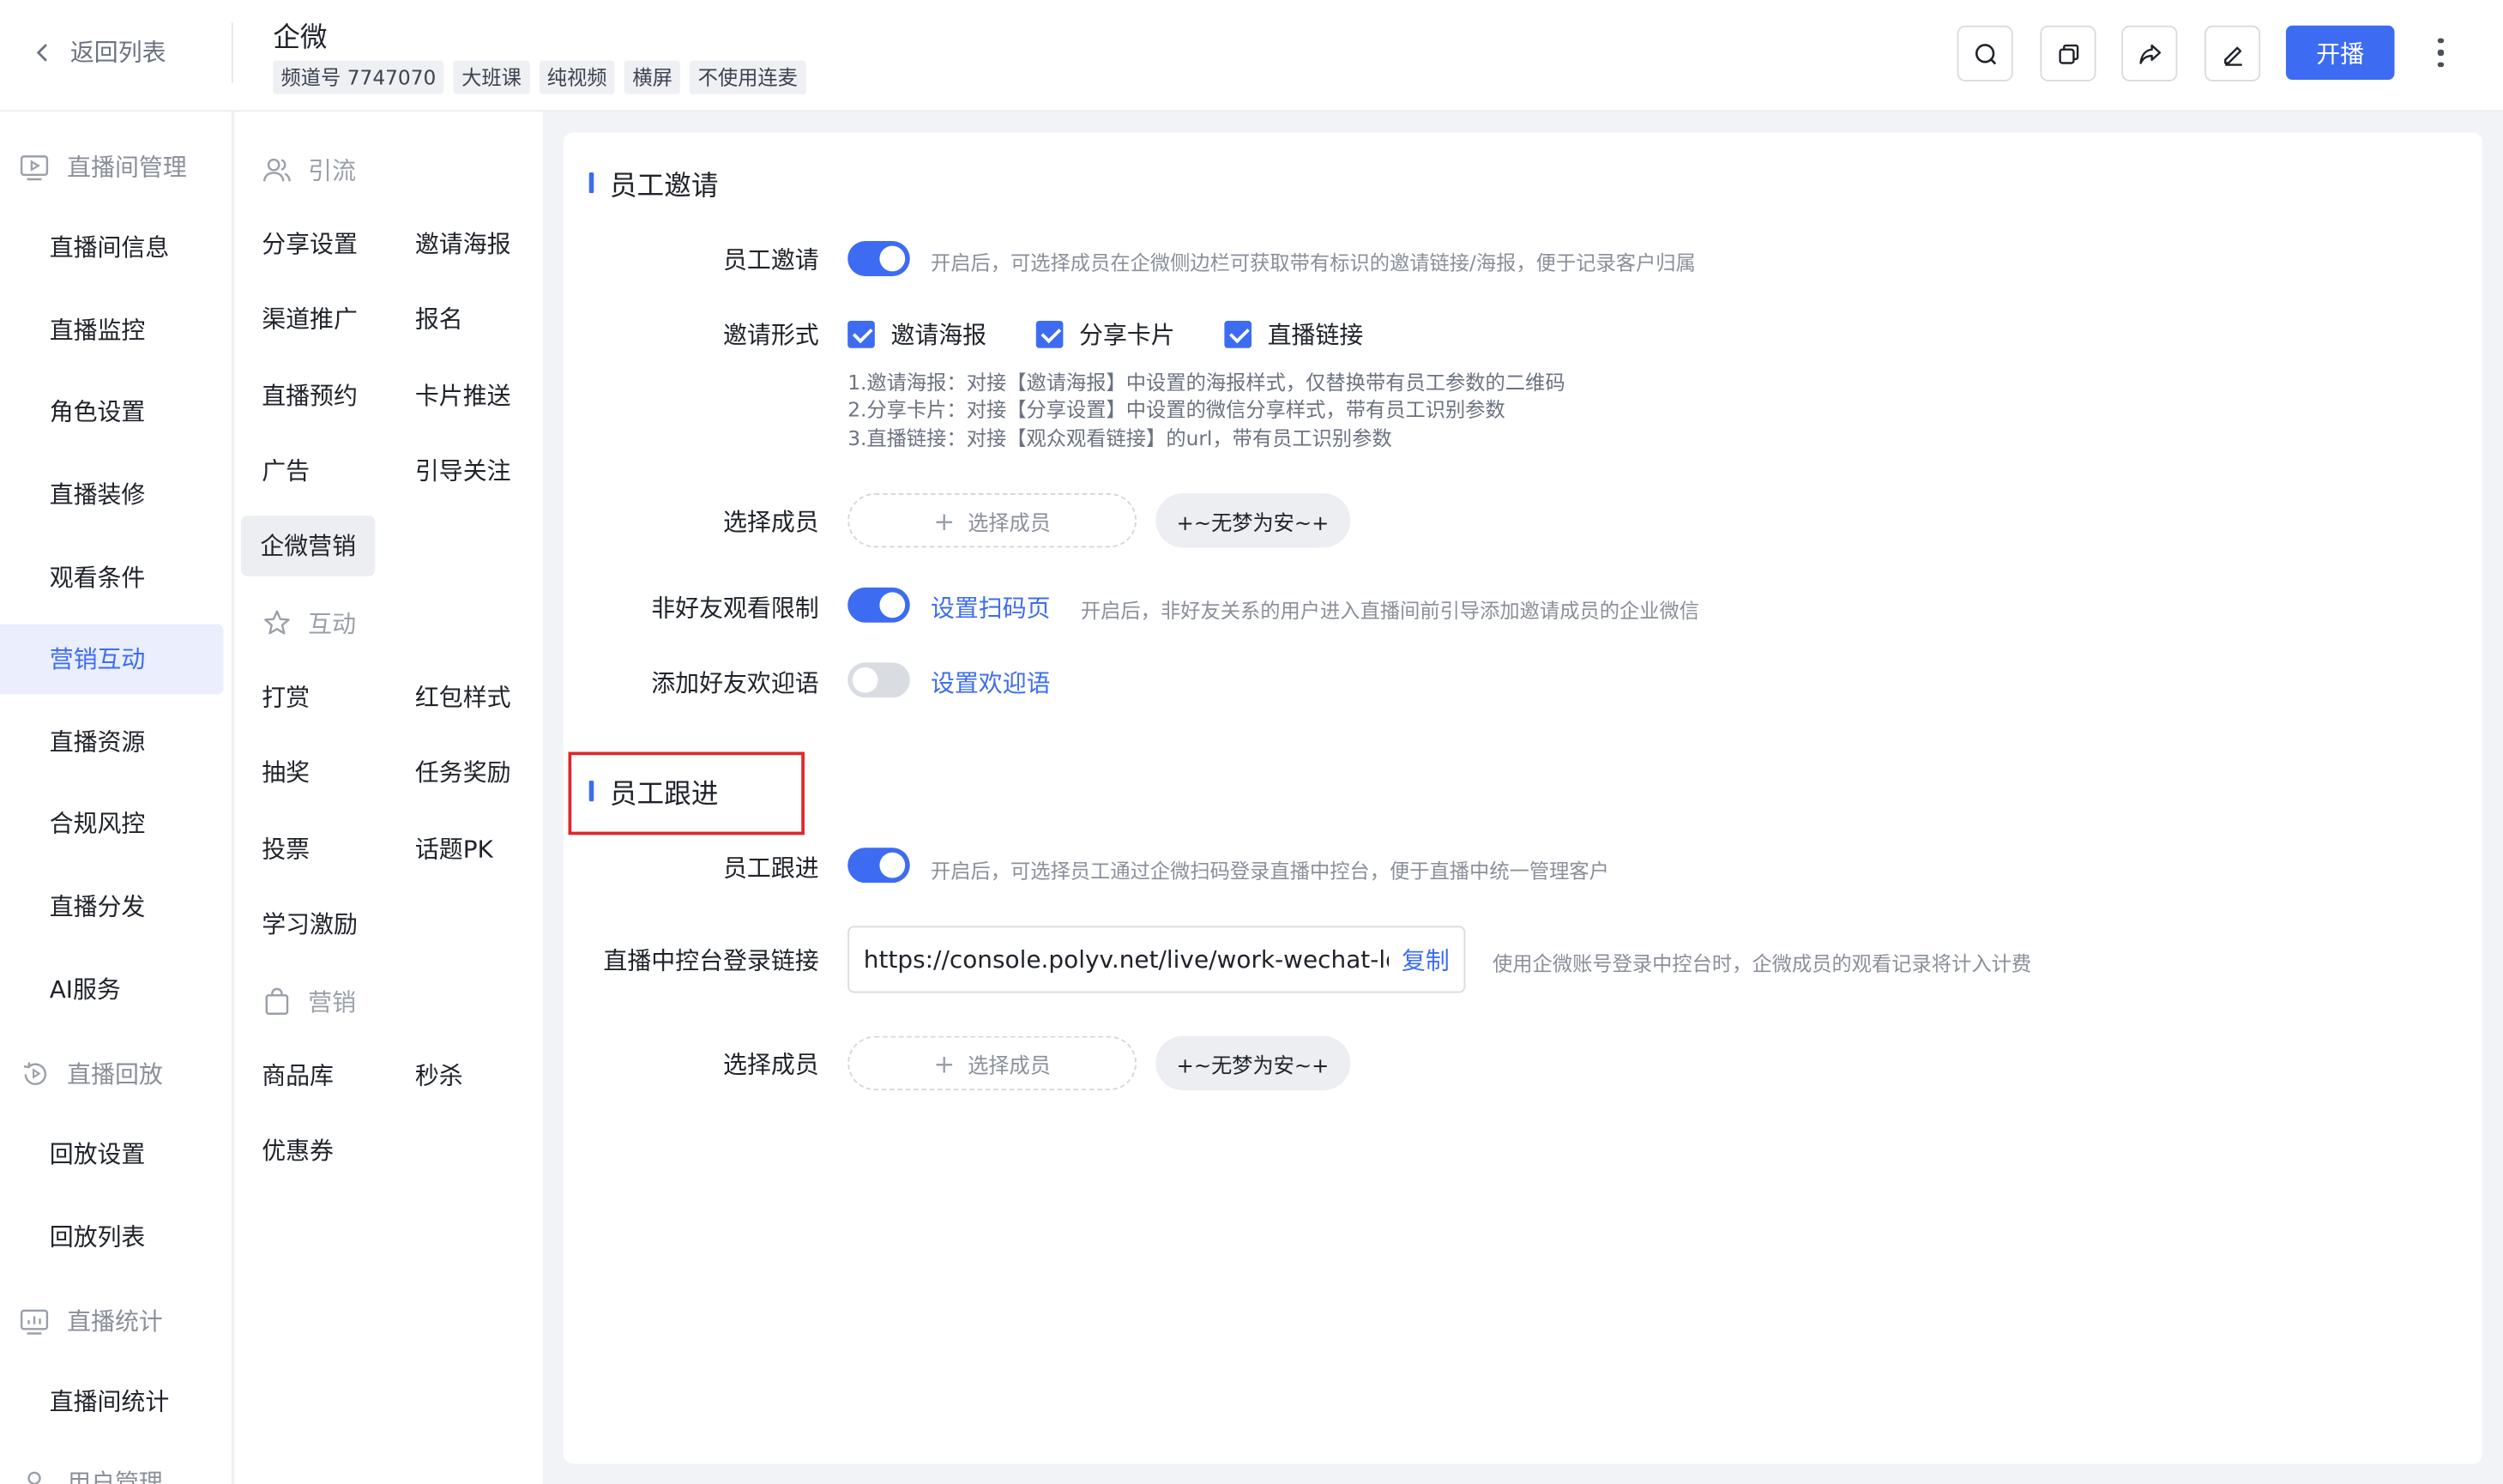 The height and width of the screenshot is (1484, 2503). What do you see at coordinates (652, 77) in the screenshot?
I see `orientation-tag: 横屏` at bounding box center [652, 77].